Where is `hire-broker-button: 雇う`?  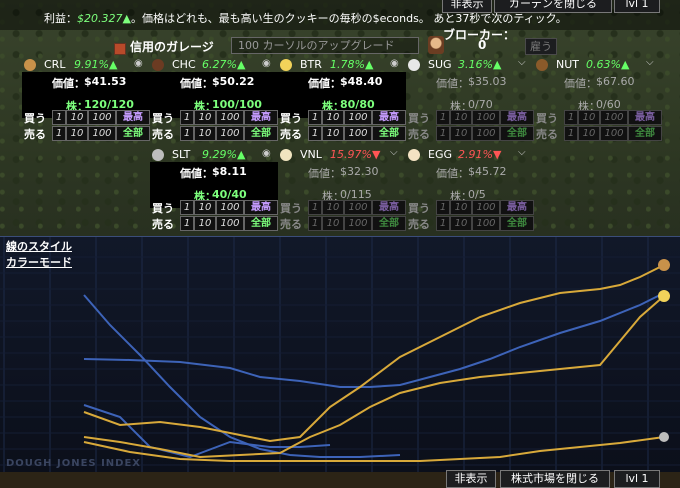 hire-broker-button: 雇う is located at coordinates (541, 46).